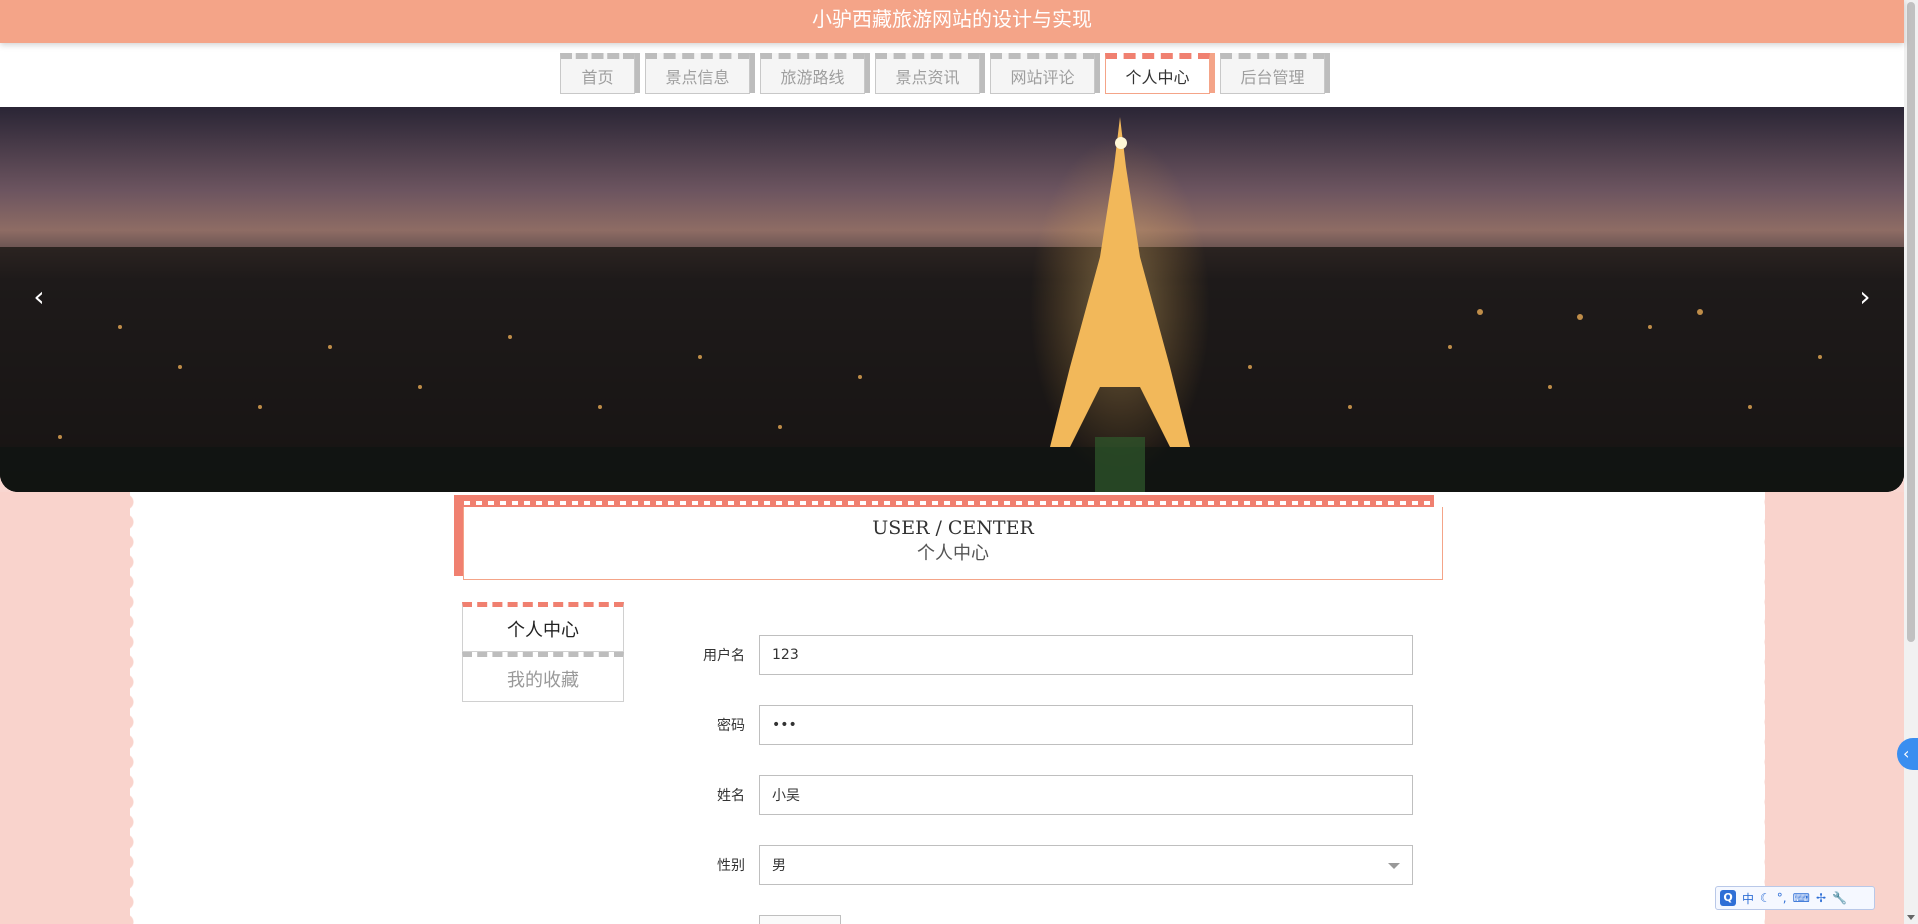 This screenshot has height=924, width=1918. I want to click on name-row: 姓名 小吴, so click(1051, 795).